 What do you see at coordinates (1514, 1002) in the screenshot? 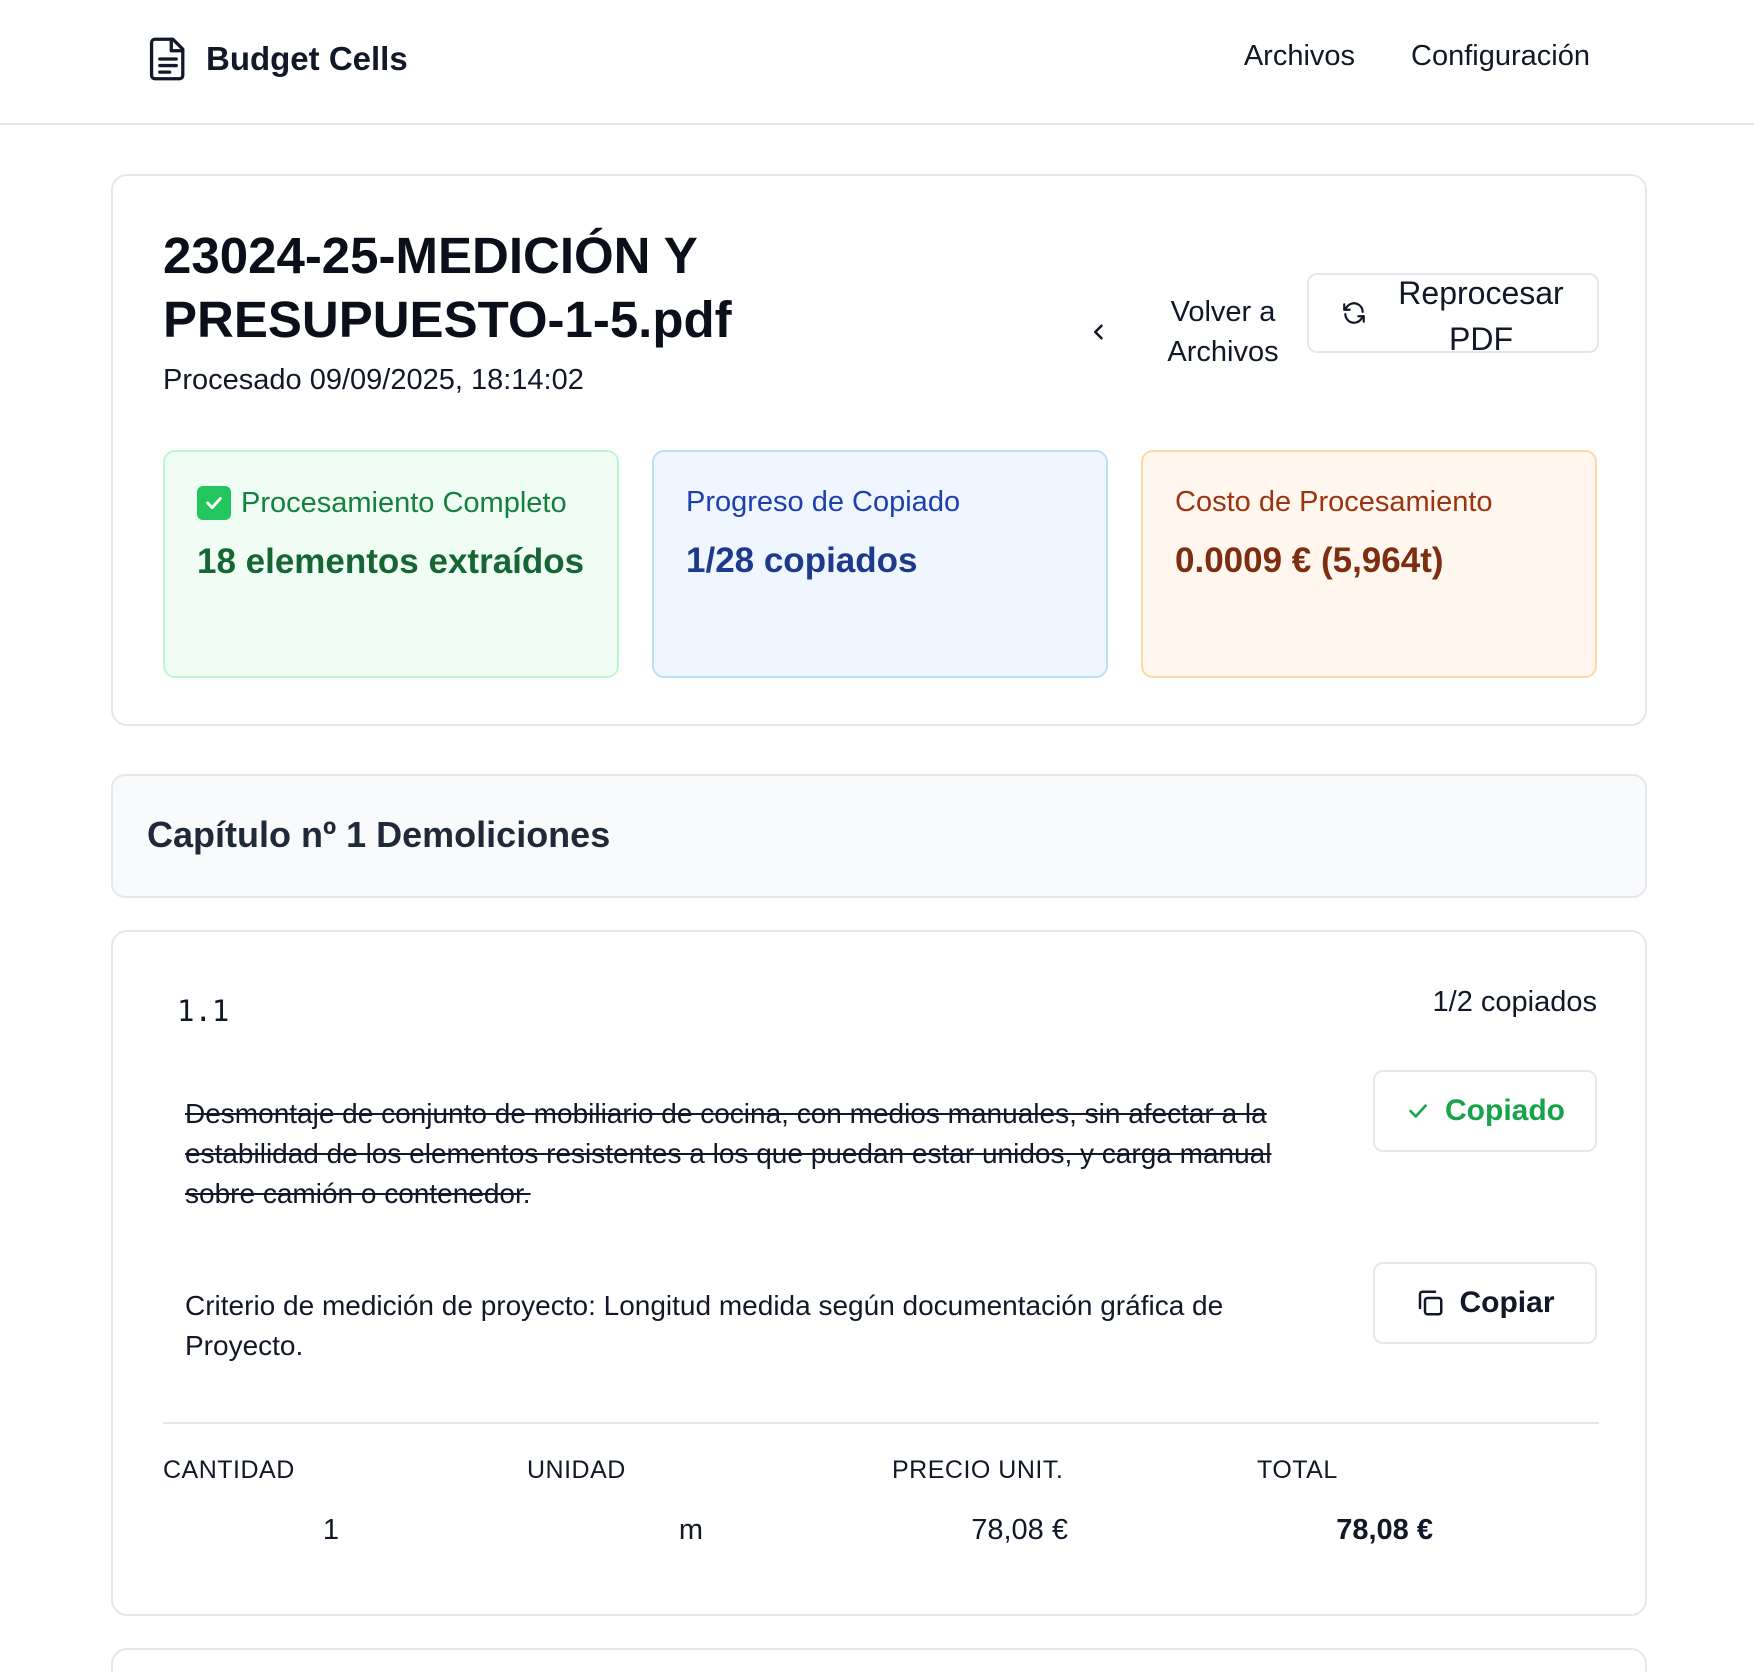
I see `item-copy-progress: 1/2 copiados` at bounding box center [1514, 1002].